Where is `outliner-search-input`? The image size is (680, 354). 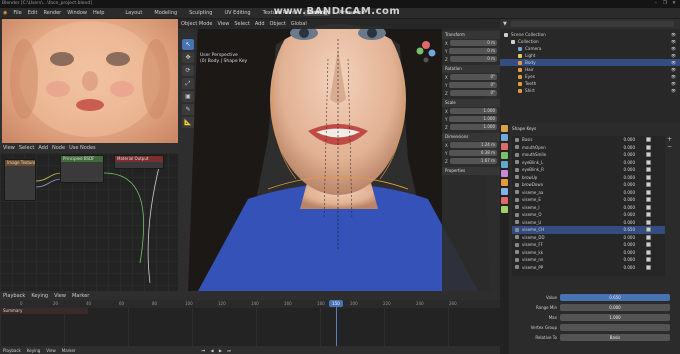
outliner-search-input is located at coordinates (592, 24).